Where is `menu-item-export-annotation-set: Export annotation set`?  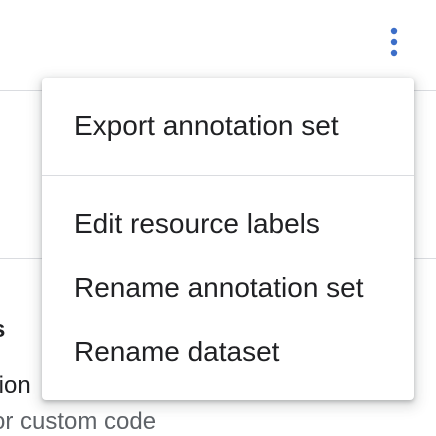
menu-item-export-annotation-set: Export annotation set is located at coordinates (228, 126).